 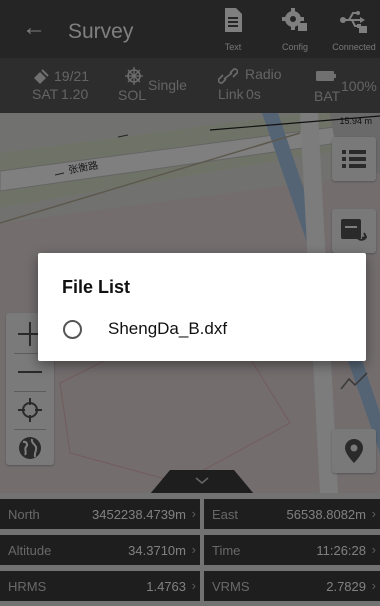 What do you see at coordinates (168, 328) in the screenshot?
I see `file-name: ShengDa_B.dxf` at bounding box center [168, 328].